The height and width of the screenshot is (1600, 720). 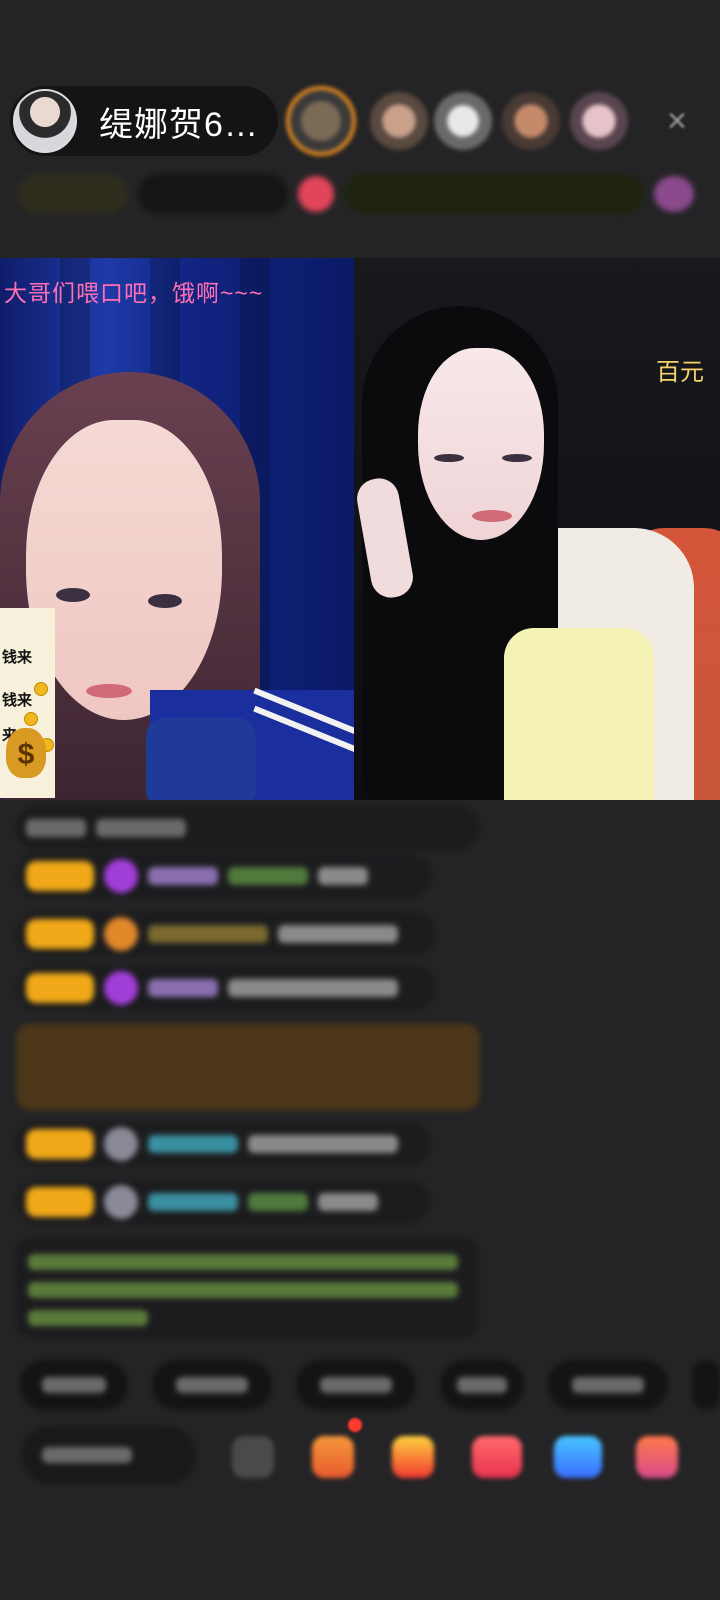 What do you see at coordinates (497, 1457) in the screenshot?
I see `fan-club-icon` at bounding box center [497, 1457].